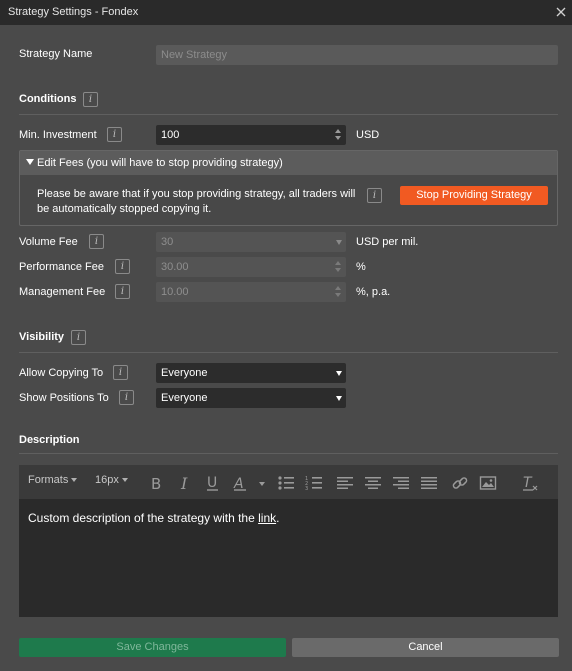  What do you see at coordinates (126, 397) in the screenshot?
I see `show-positions-info-icon: i` at bounding box center [126, 397].